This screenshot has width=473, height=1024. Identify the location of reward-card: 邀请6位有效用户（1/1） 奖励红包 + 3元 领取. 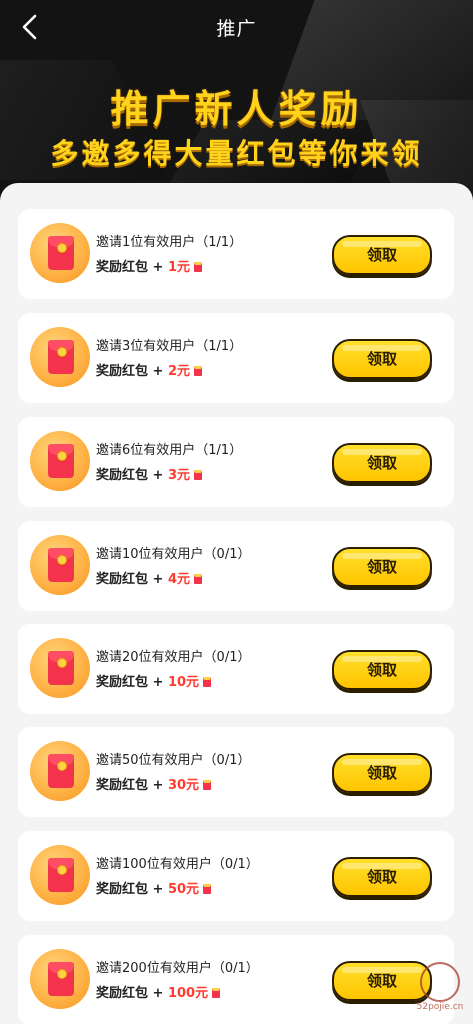
(236, 462).